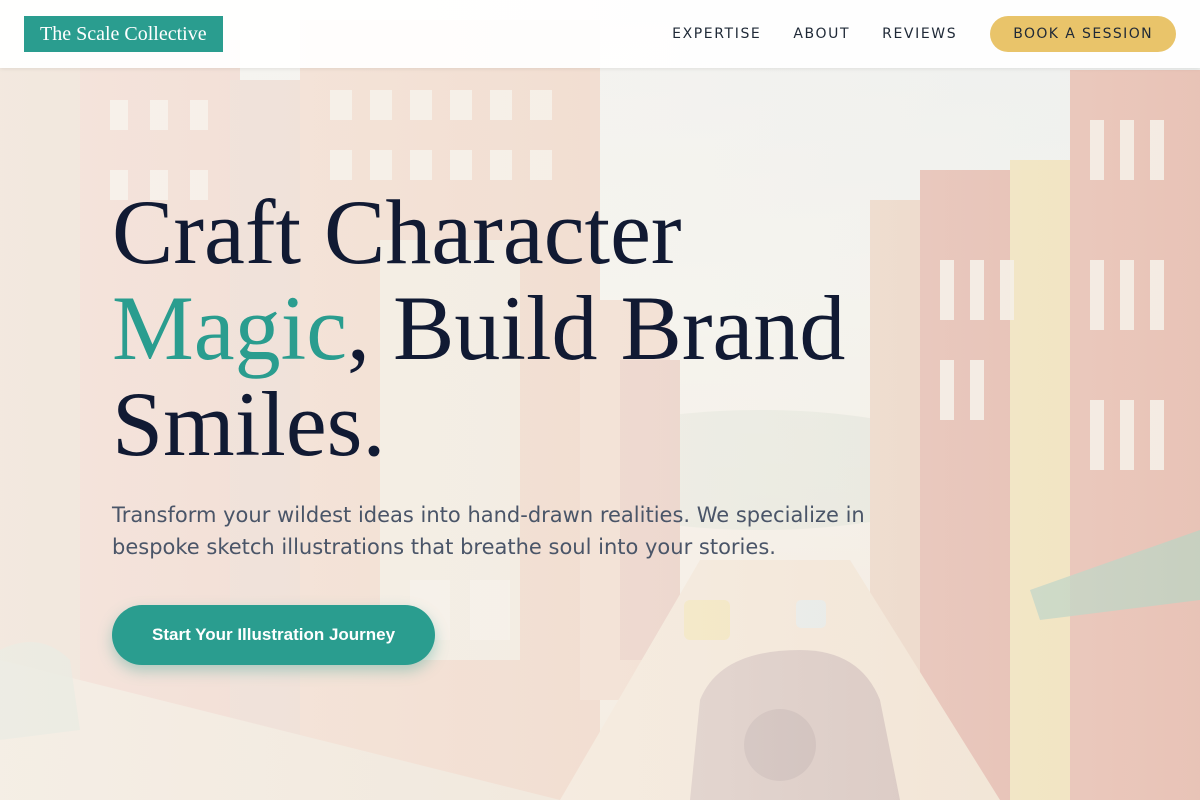 The width and height of the screenshot is (1200, 800). What do you see at coordinates (230, 328) in the screenshot?
I see `headline-accent-word: Magic` at bounding box center [230, 328].